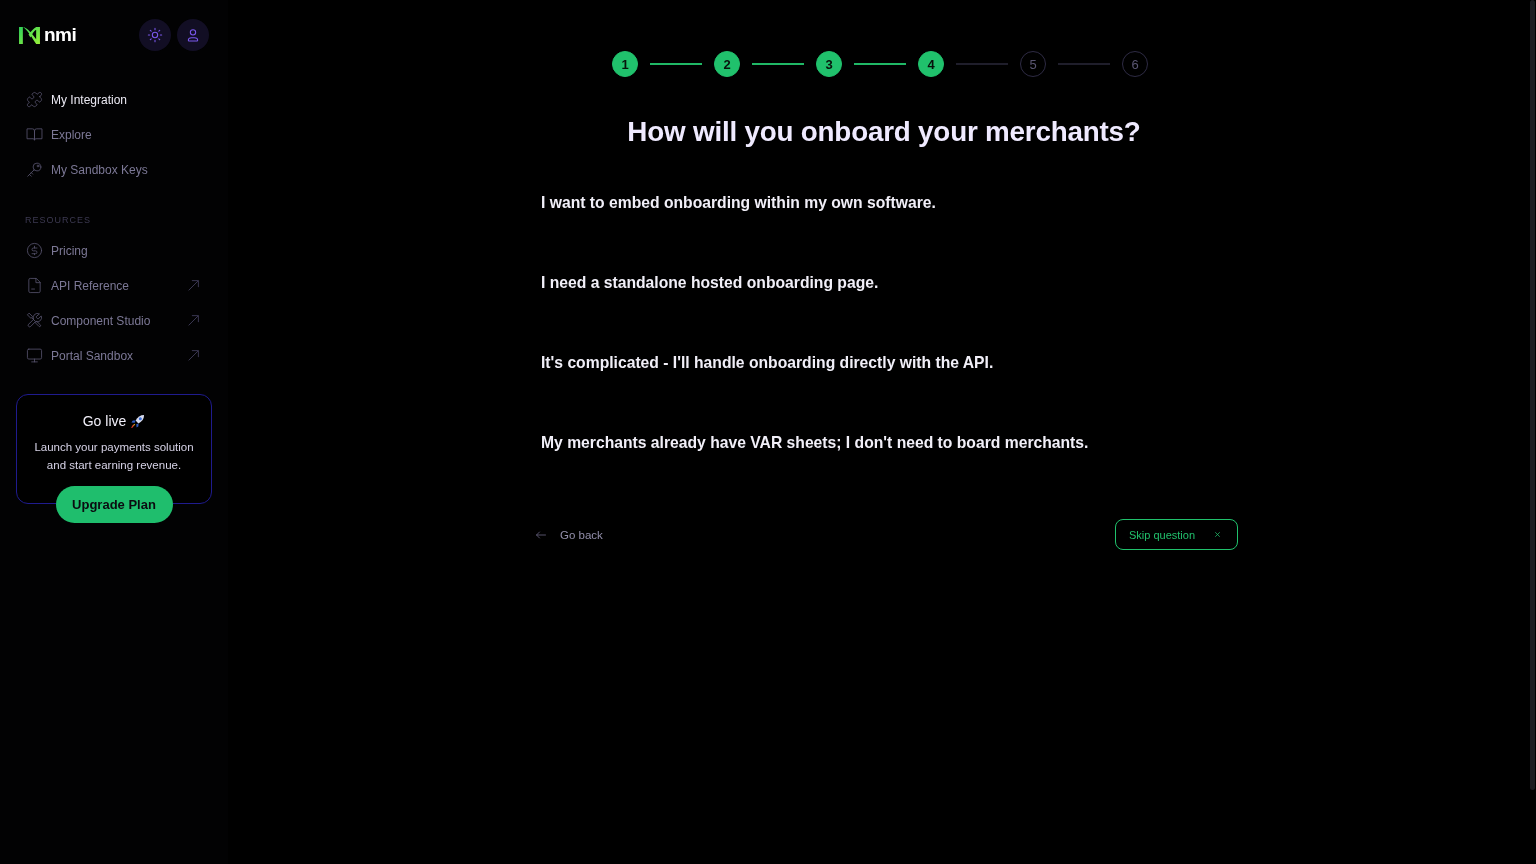  What do you see at coordinates (727, 64) in the screenshot?
I see `step-indicator: 2` at bounding box center [727, 64].